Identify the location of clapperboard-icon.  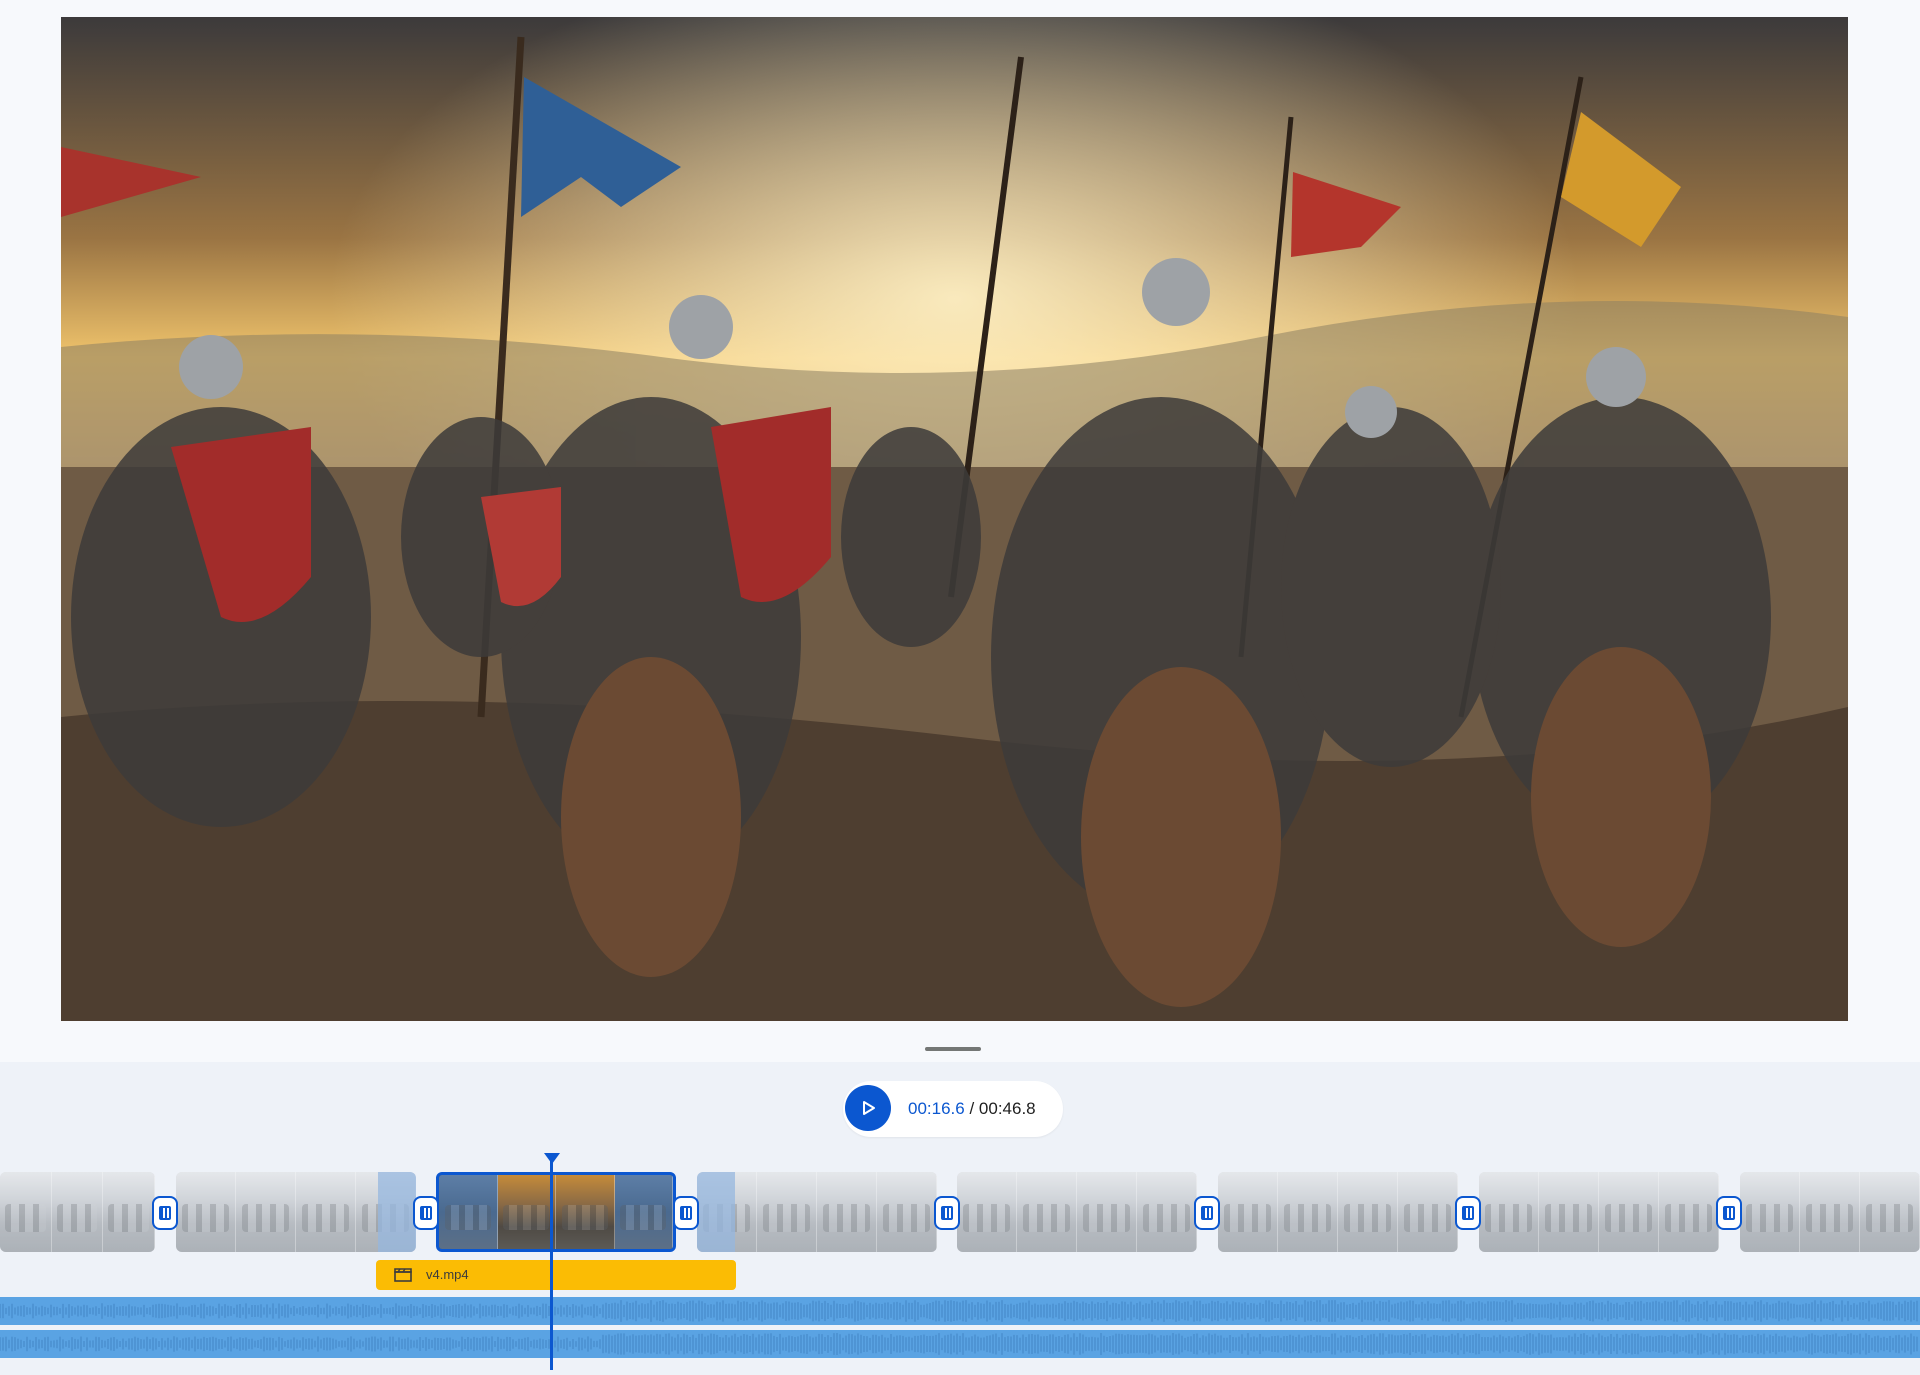
(403, 1275).